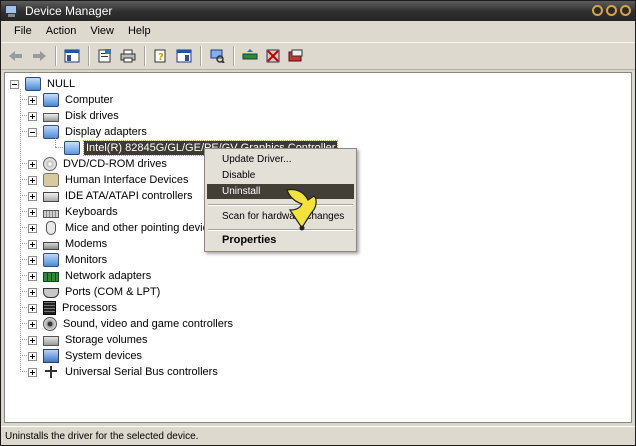  Describe the element at coordinates (51, 260) in the screenshot. I see `monitor-icon` at that location.